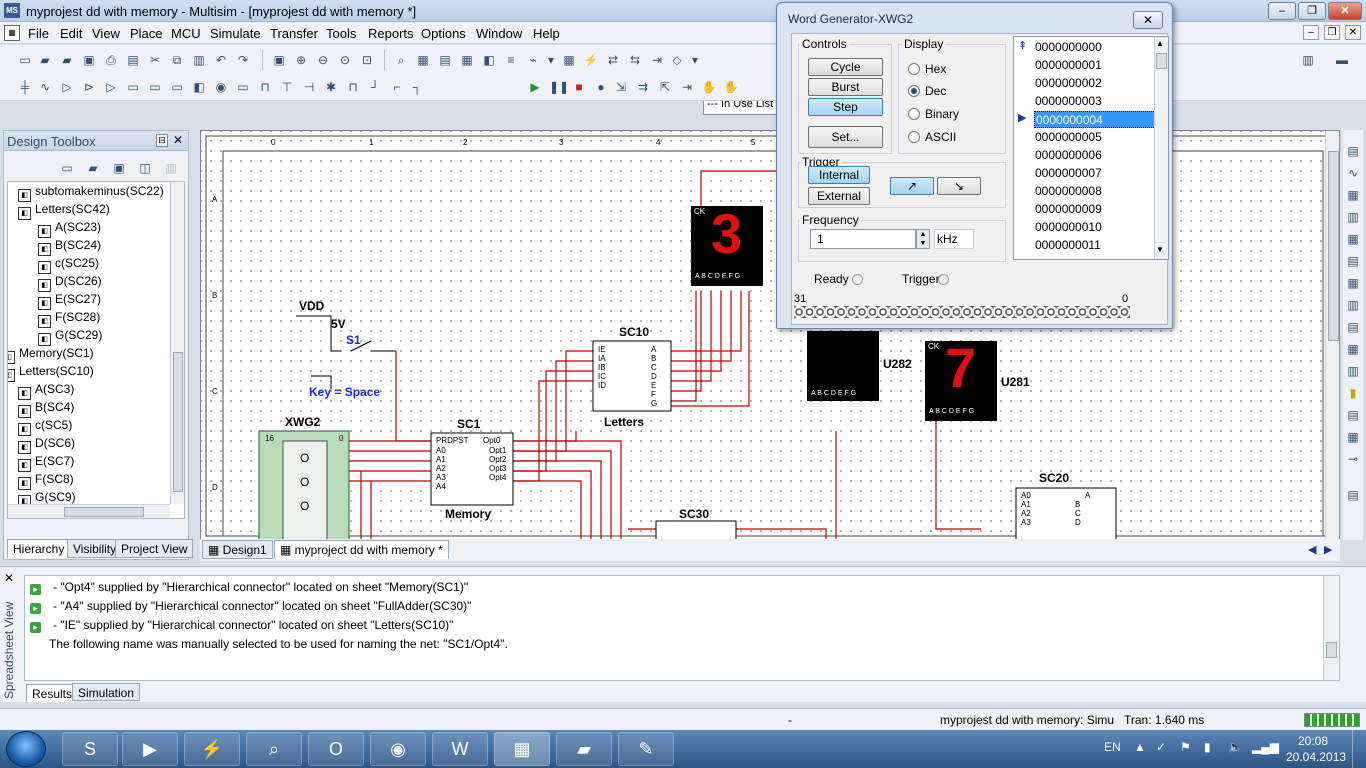 This screenshot has width=1366, height=768. Describe the element at coordinates (1353, 283) in the screenshot. I see `word-generator-icon: ▦` at that location.